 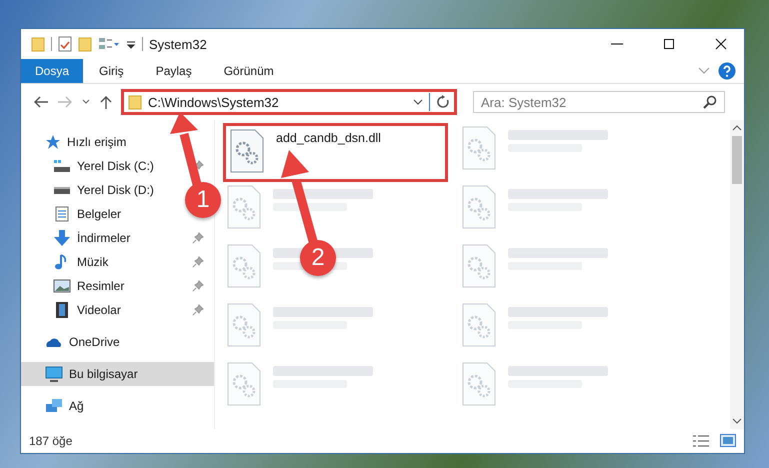 I want to click on sidebar-label: Resimler, so click(x=101, y=286).